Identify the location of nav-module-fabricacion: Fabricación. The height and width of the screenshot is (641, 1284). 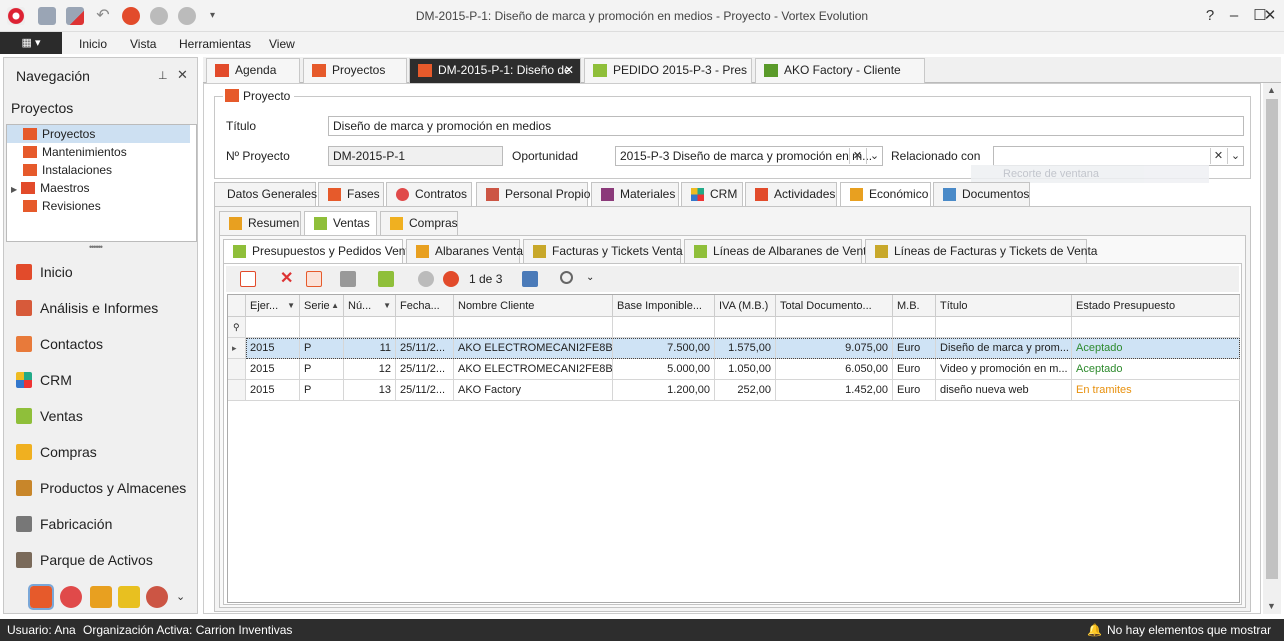
(64, 524).